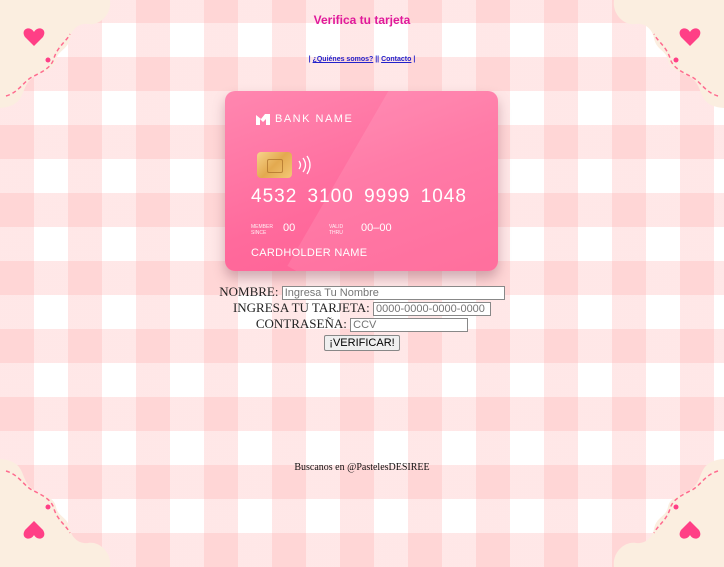  What do you see at coordinates (393, 293) in the screenshot?
I see `name-input` at bounding box center [393, 293].